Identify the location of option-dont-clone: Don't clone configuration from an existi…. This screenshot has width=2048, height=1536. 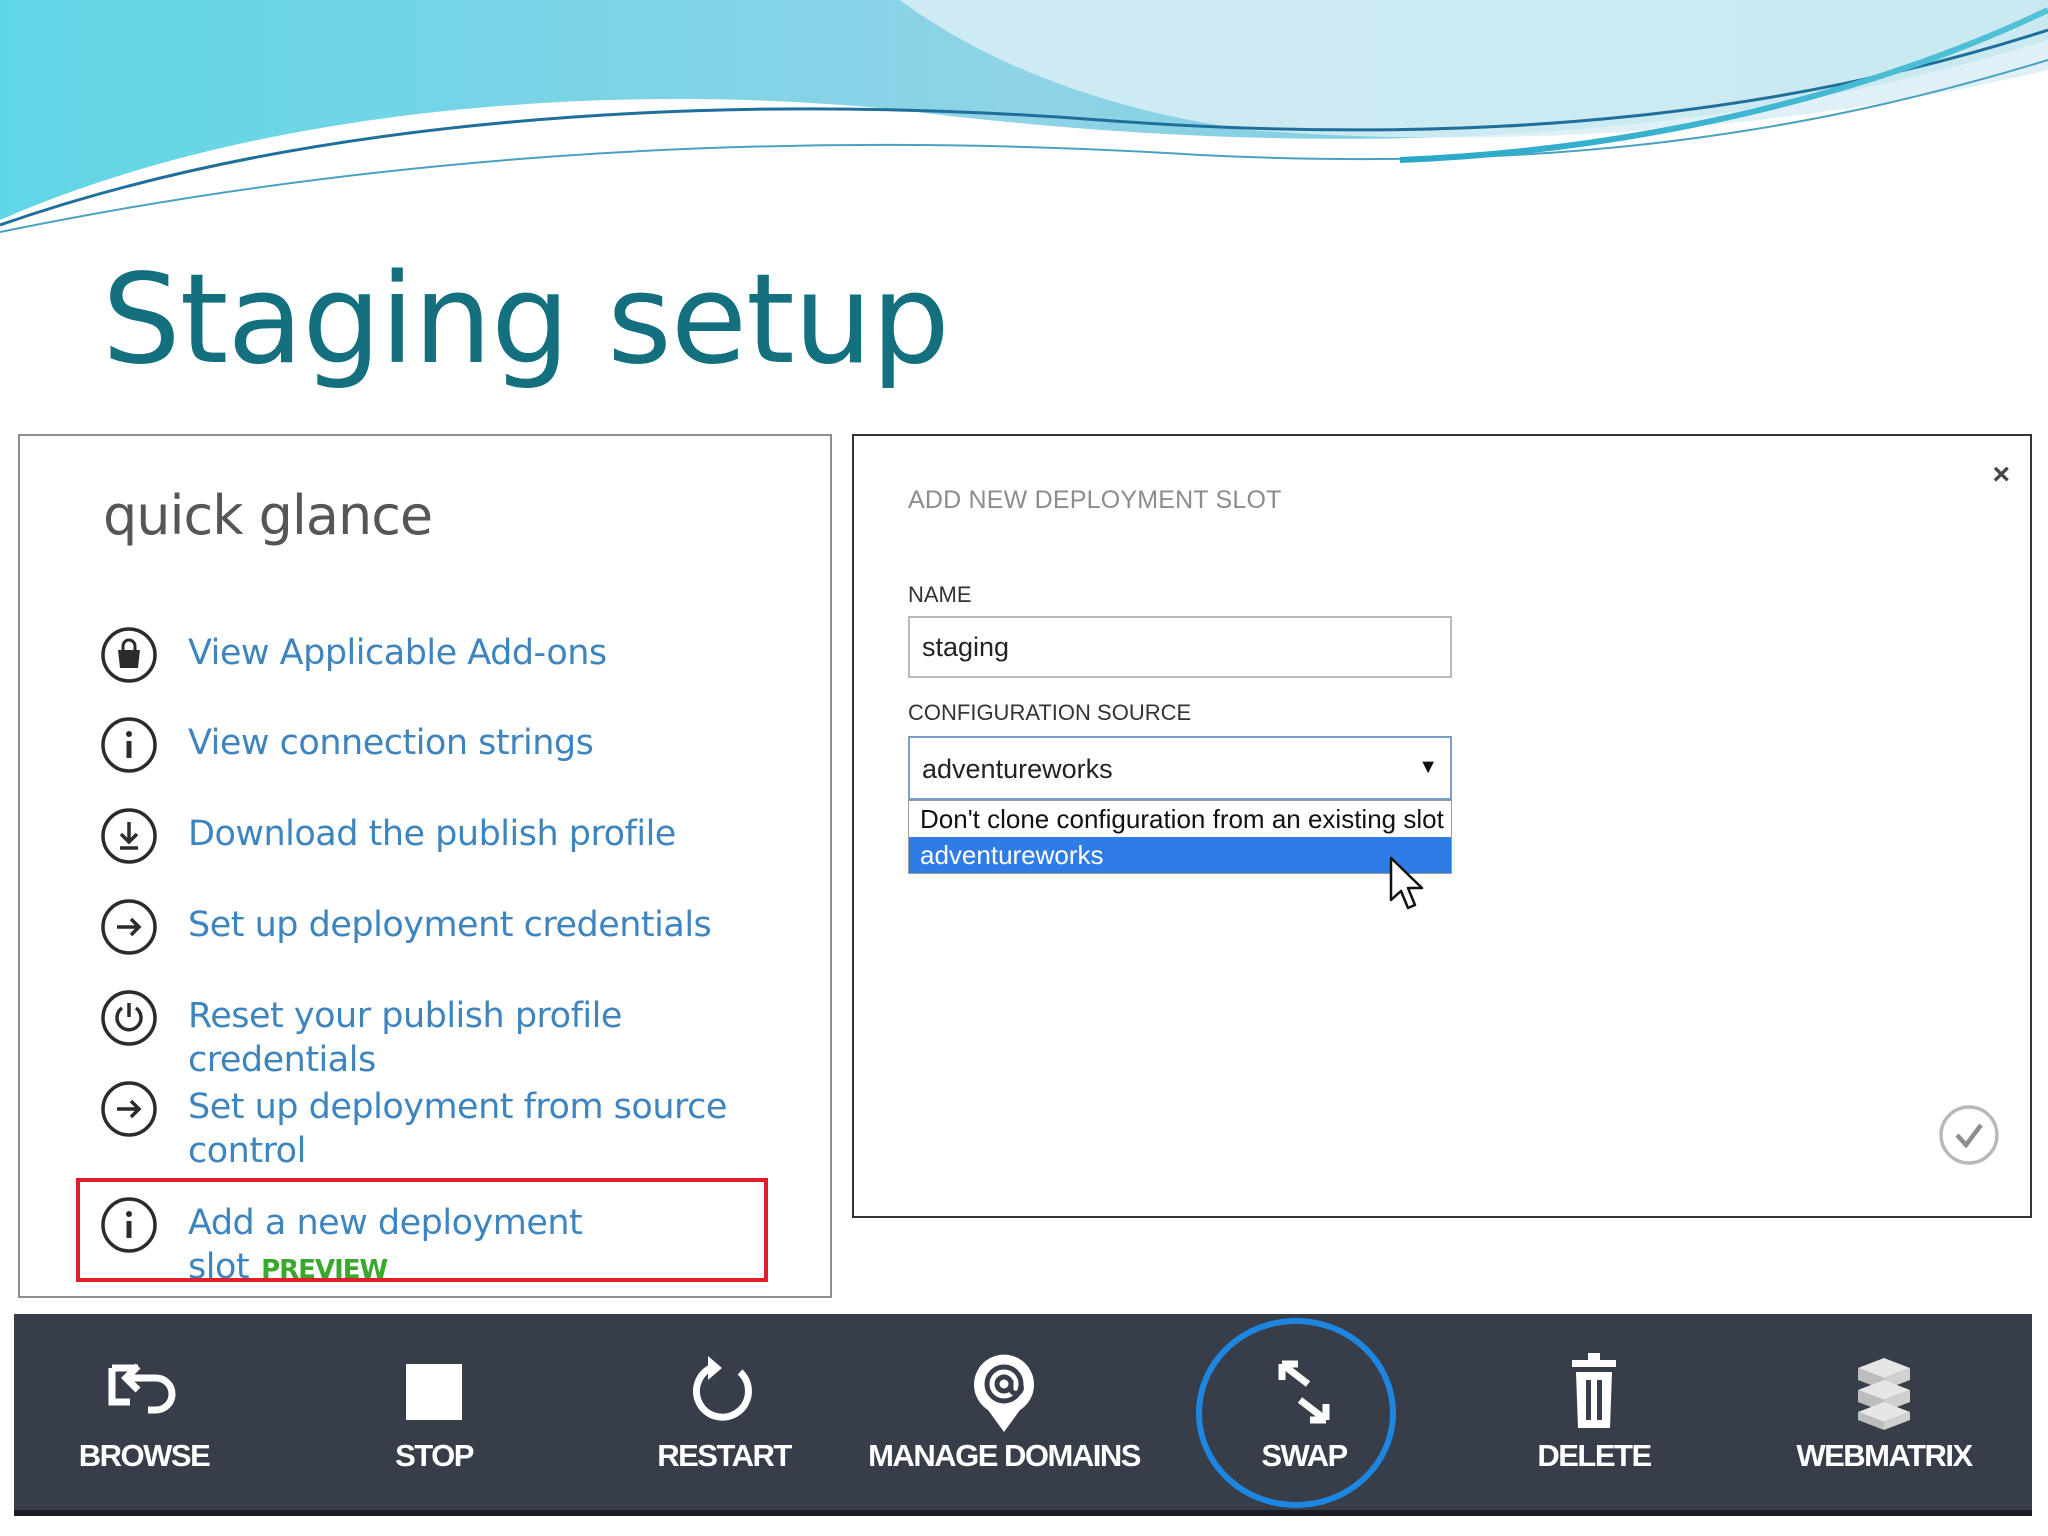
(1180, 819).